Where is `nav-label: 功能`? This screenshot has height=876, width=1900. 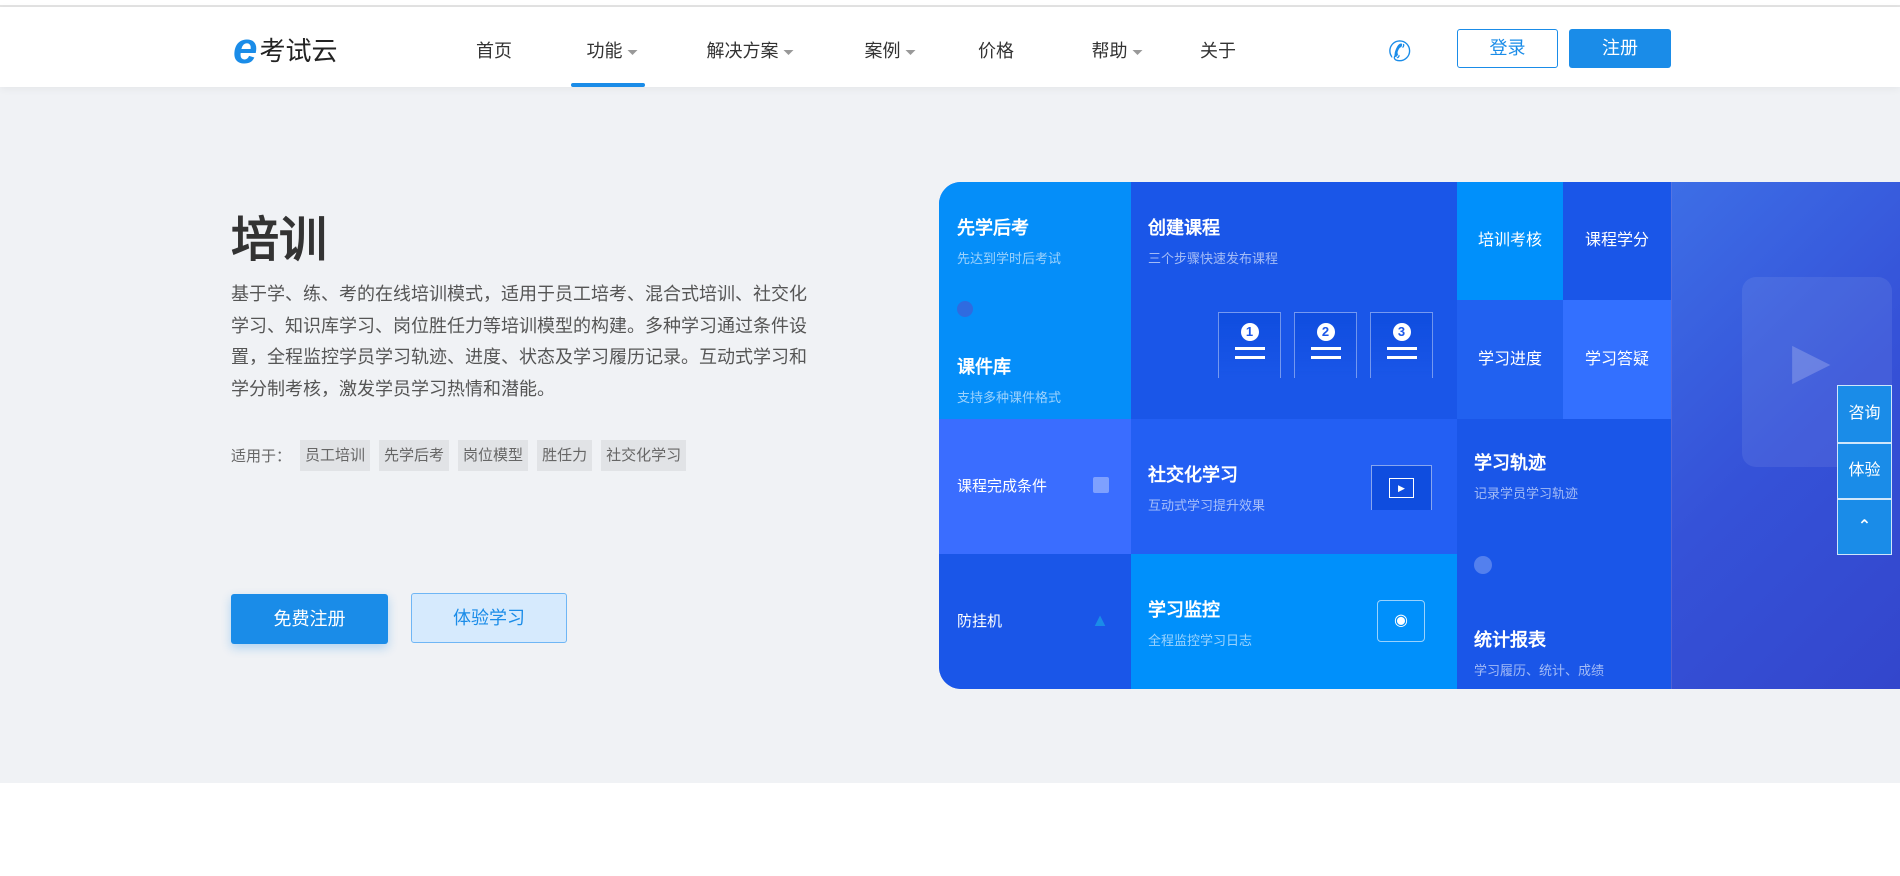 nav-label: 功能 is located at coordinates (604, 51).